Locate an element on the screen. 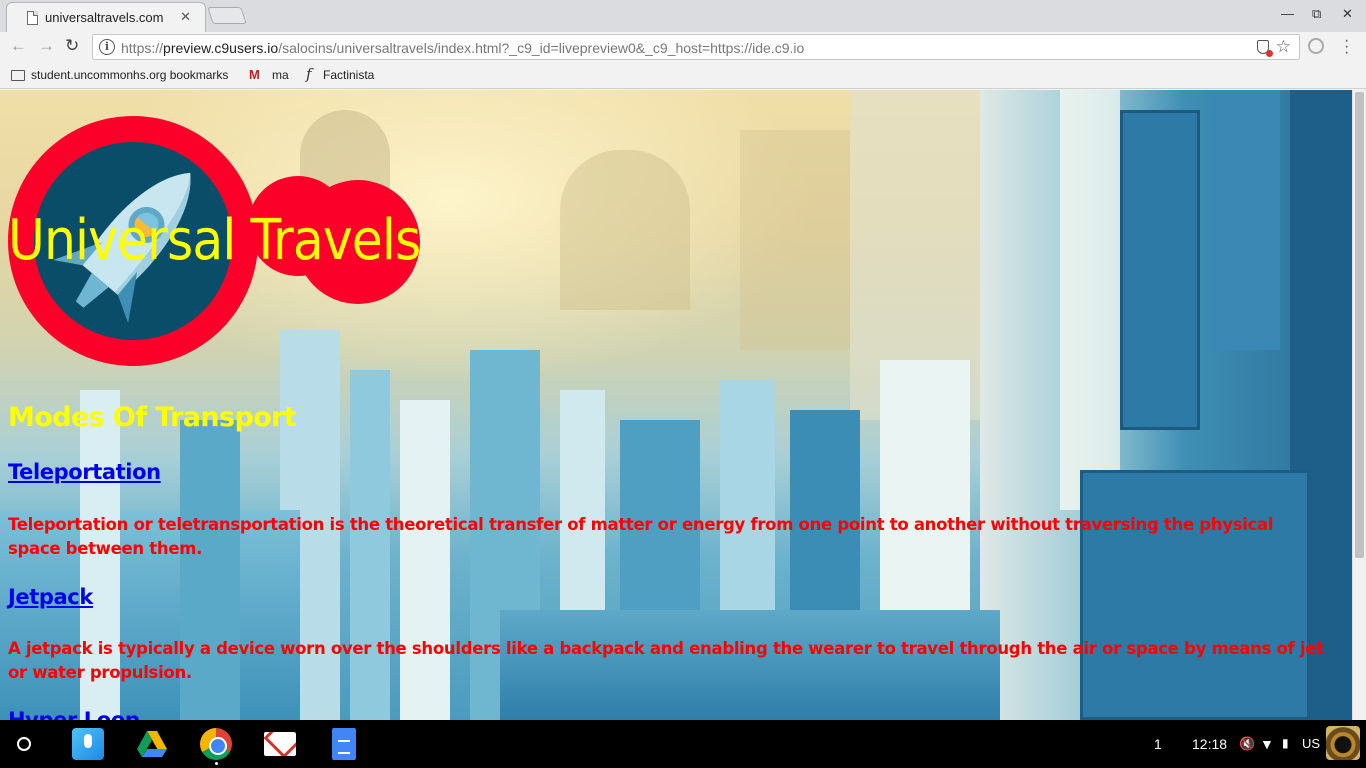  browser-menu-icon: · · · is located at coordinates (1346, 47).